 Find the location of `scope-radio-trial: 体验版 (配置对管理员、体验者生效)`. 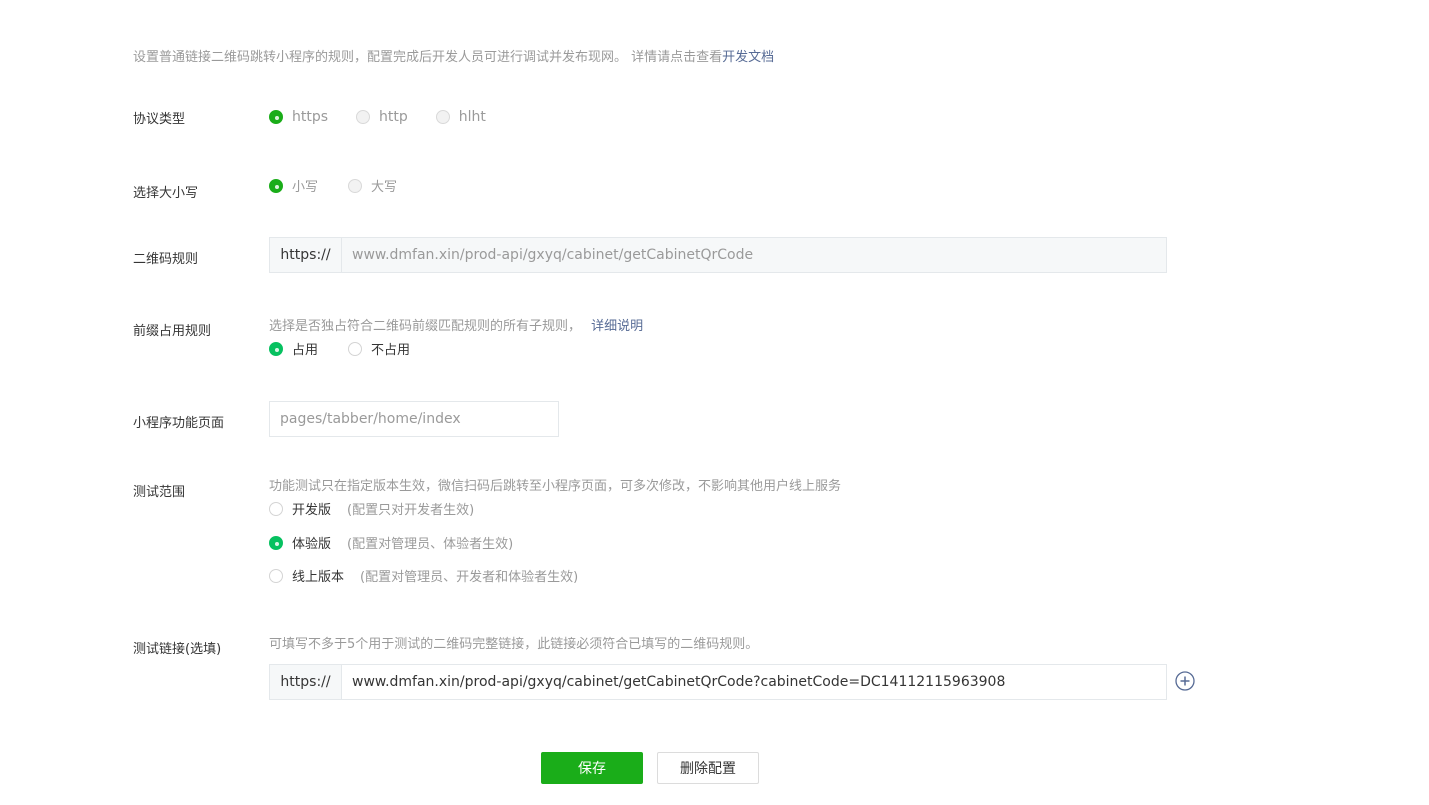

scope-radio-trial: 体验版 (配置对管理员、体验者生效) is located at coordinates (391, 542).